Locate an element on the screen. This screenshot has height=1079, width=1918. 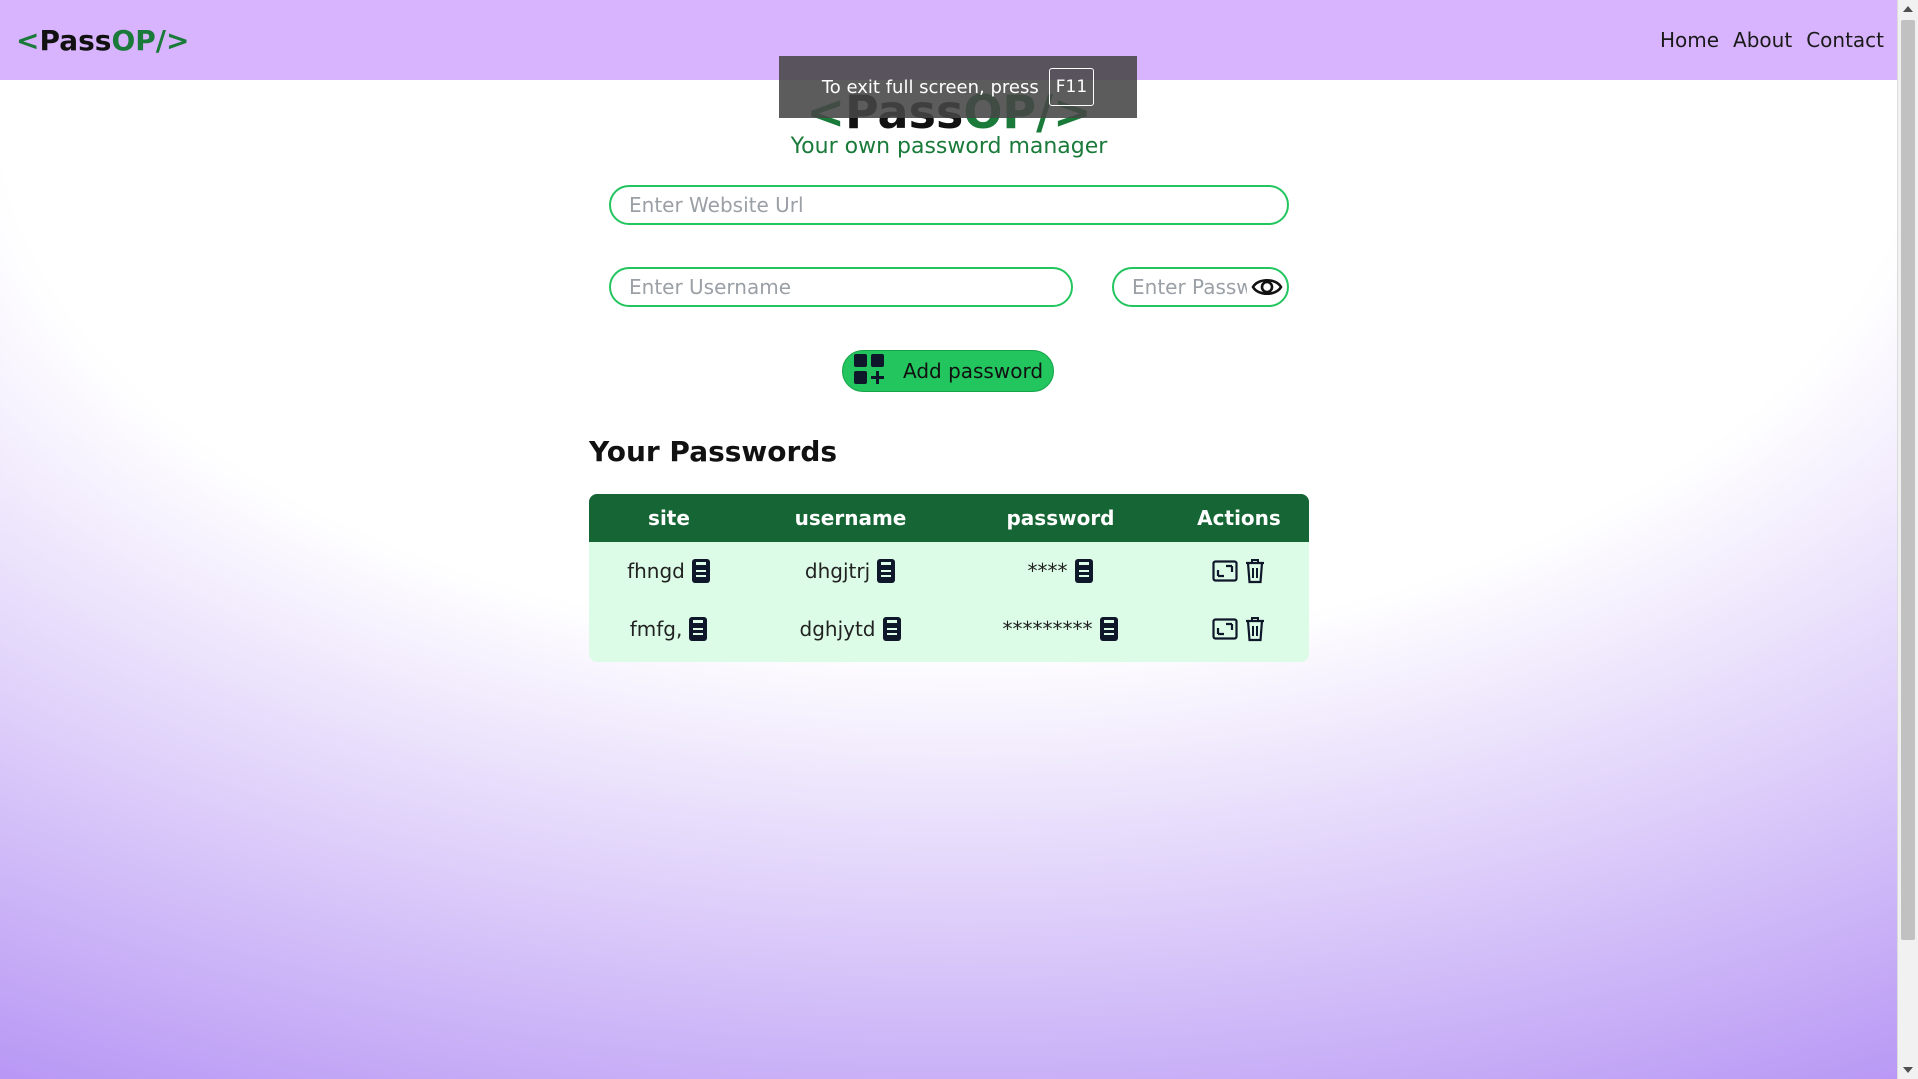
header-site: site is located at coordinates (669, 518).